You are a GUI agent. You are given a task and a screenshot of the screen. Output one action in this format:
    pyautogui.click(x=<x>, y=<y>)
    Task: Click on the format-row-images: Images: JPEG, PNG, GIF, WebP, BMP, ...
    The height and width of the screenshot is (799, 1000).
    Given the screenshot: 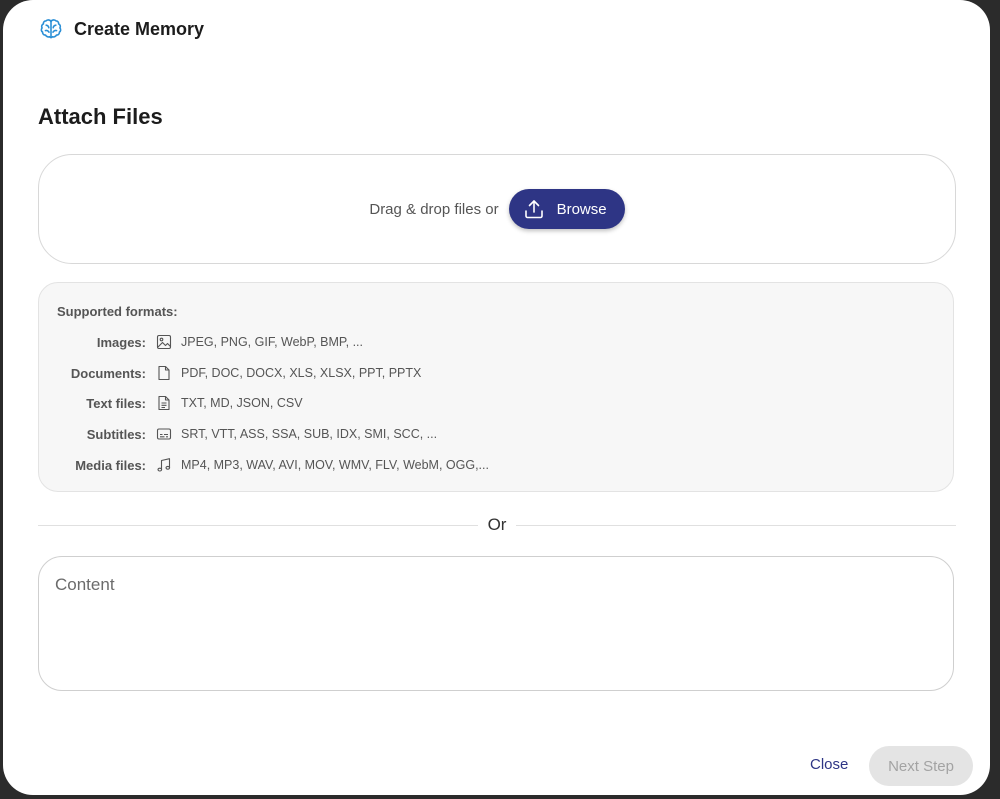 What is the action you would take?
    pyautogui.click(x=201, y=342)
    